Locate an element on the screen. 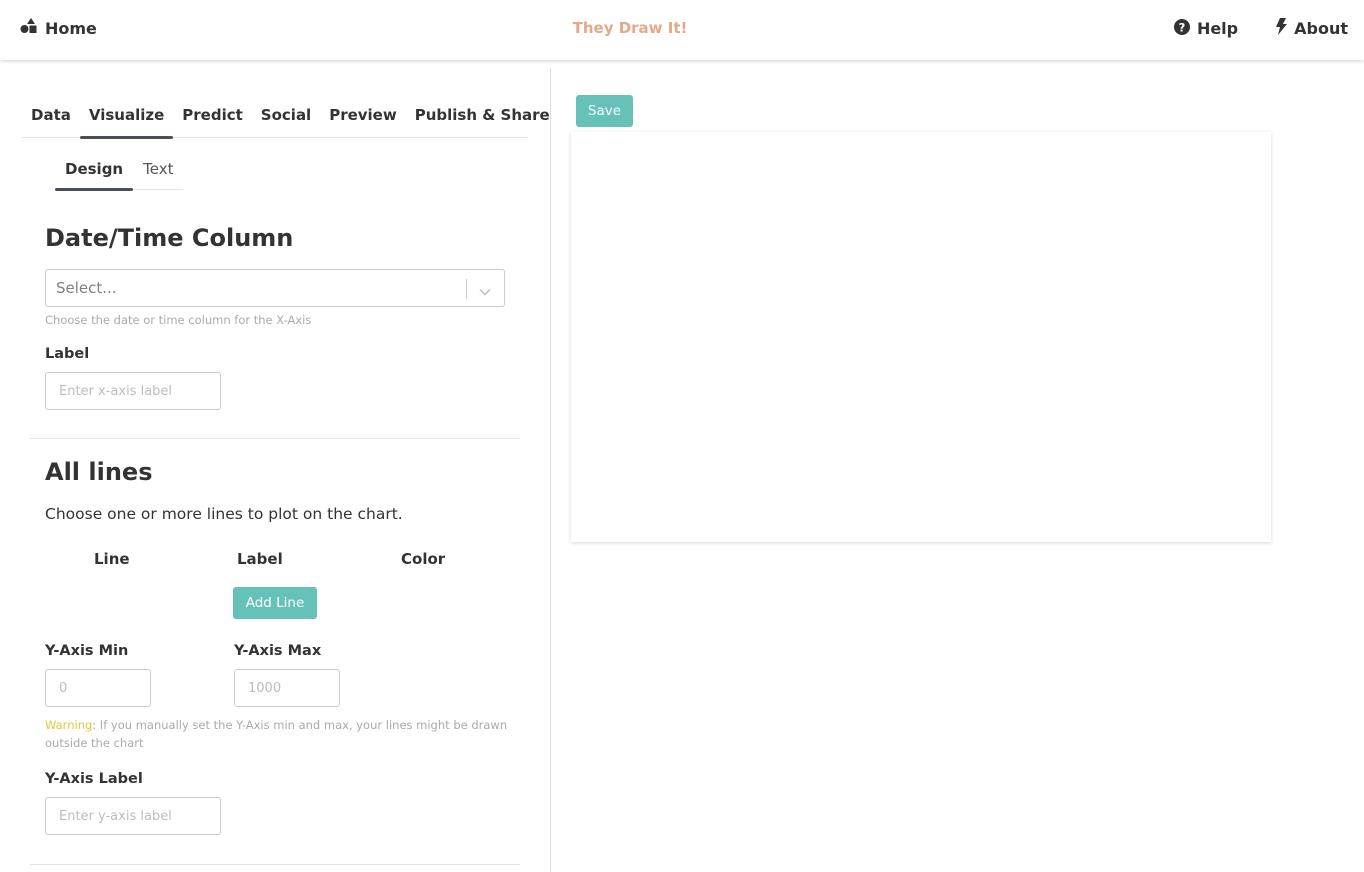  about-link: About is located at coordinates (1312, 28).